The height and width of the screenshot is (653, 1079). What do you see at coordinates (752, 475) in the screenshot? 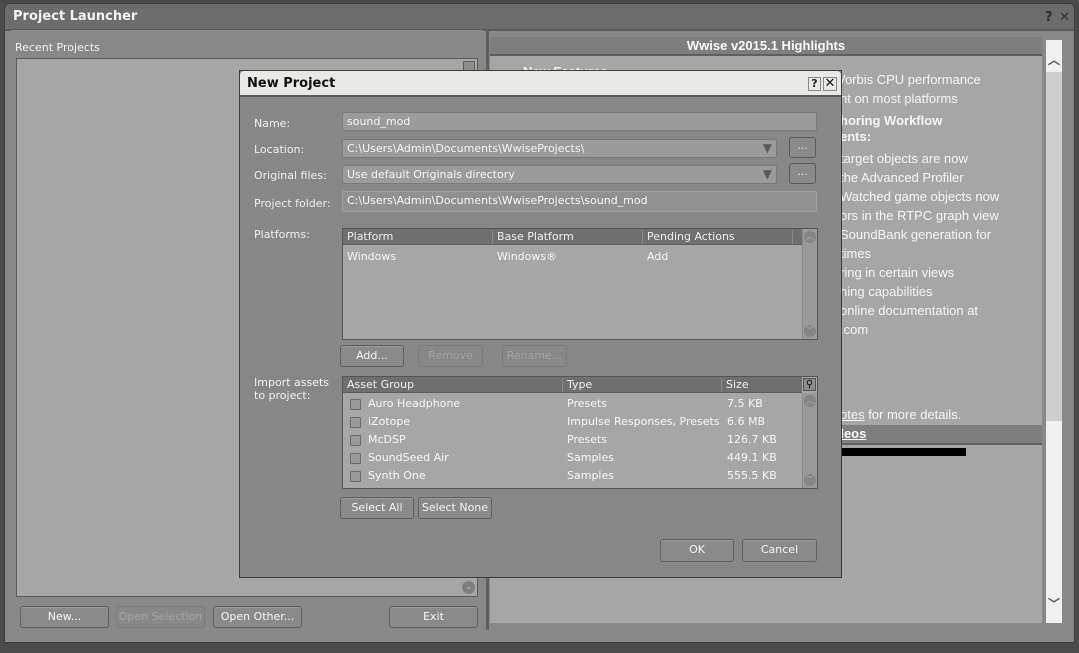
I see `asset-size-cell: 555.5 KB` at bounding box center [752, 475].